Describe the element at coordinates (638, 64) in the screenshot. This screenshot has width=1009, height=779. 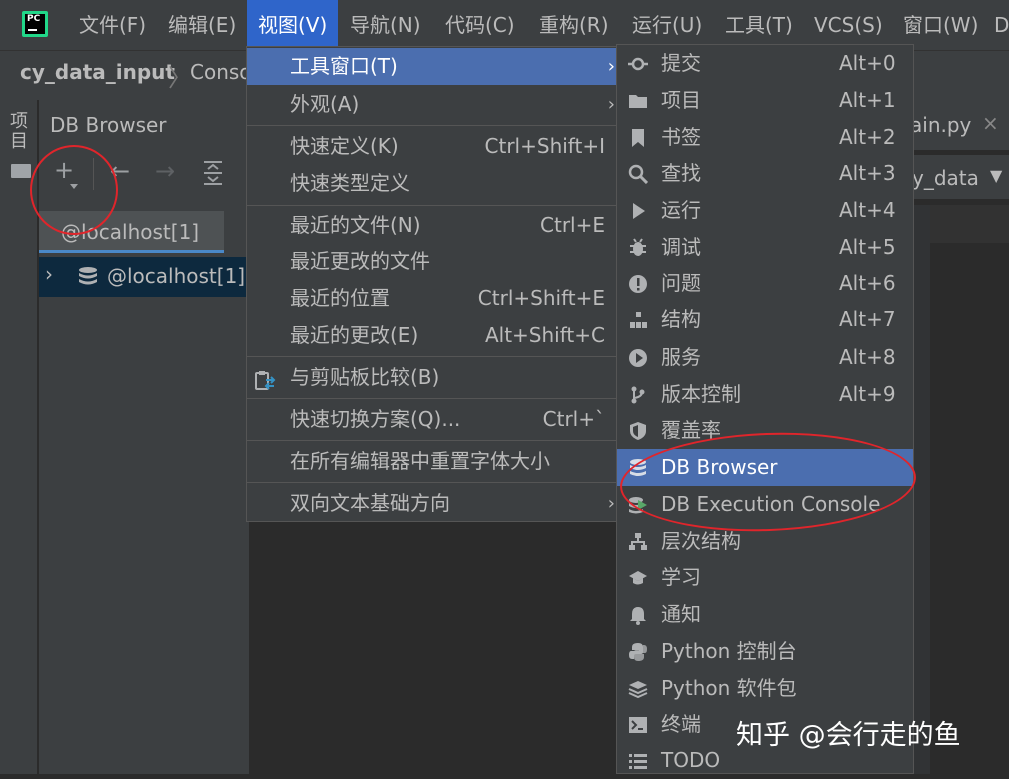
I see `commit-icon` at that location.